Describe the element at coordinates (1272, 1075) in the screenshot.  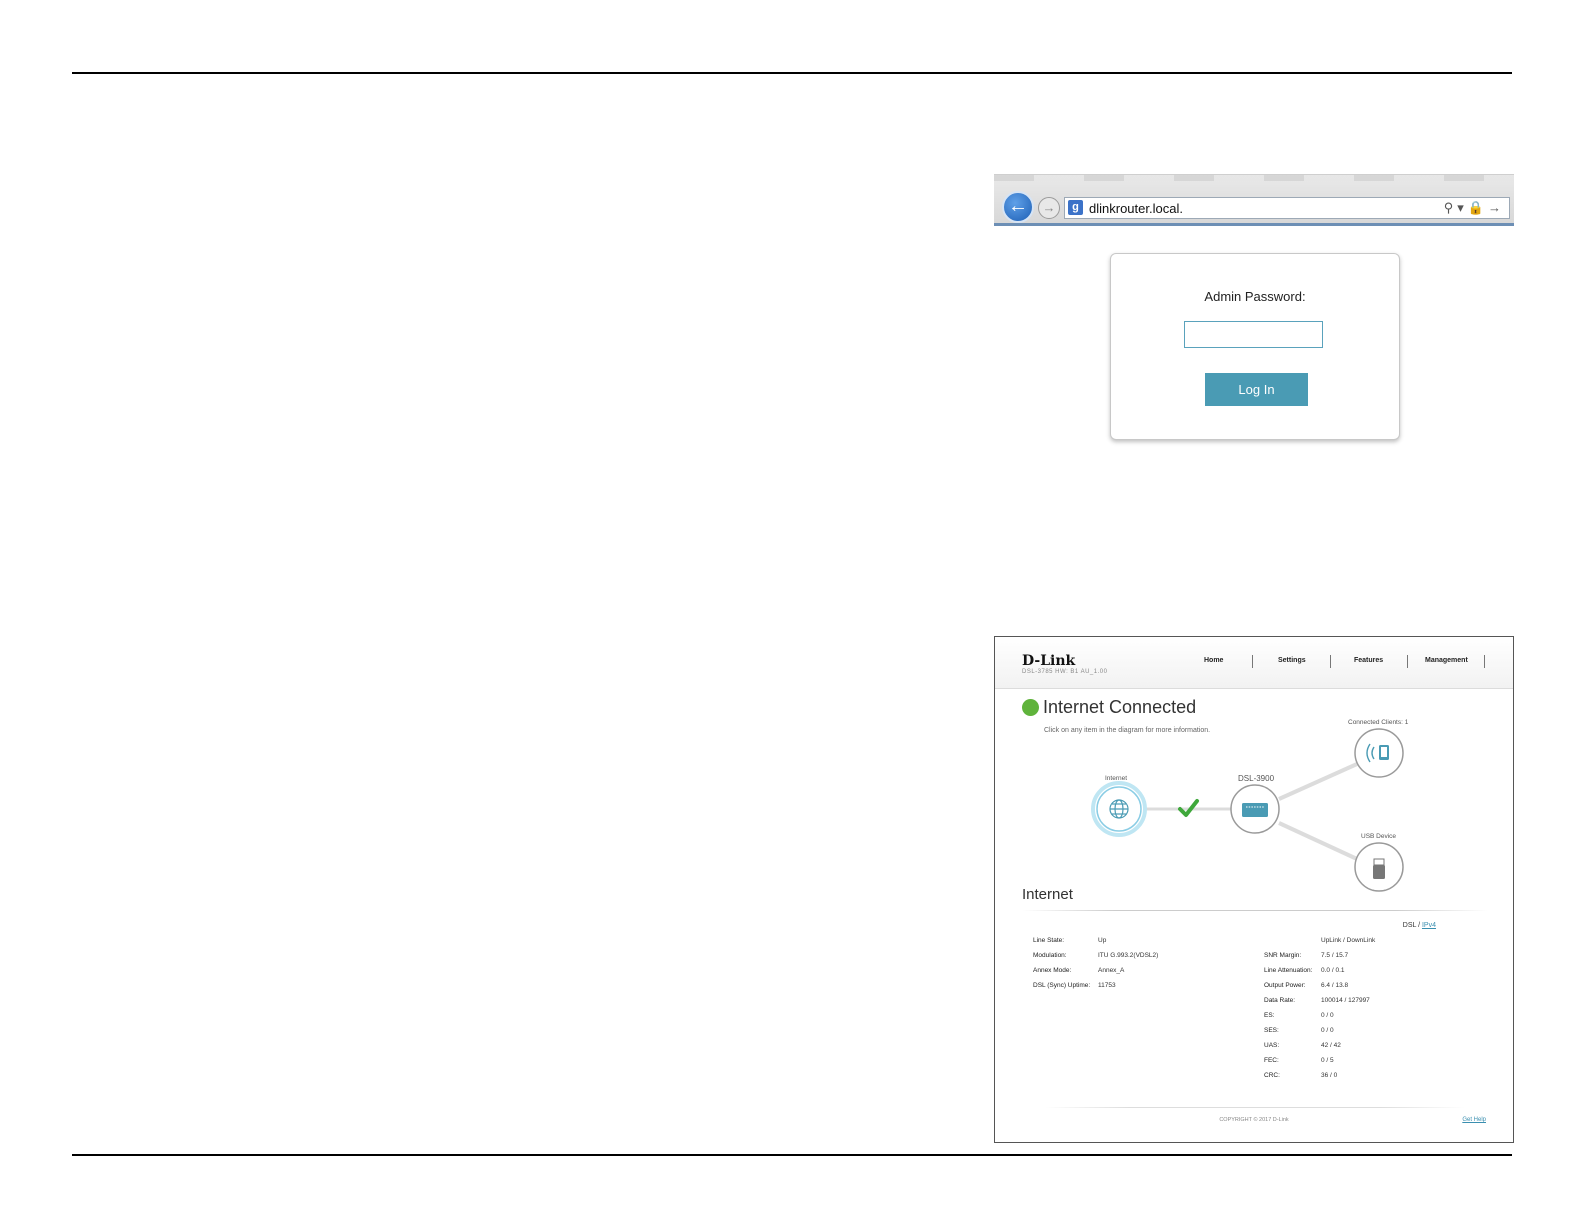
I see `crc-key: CRC:` at that location.